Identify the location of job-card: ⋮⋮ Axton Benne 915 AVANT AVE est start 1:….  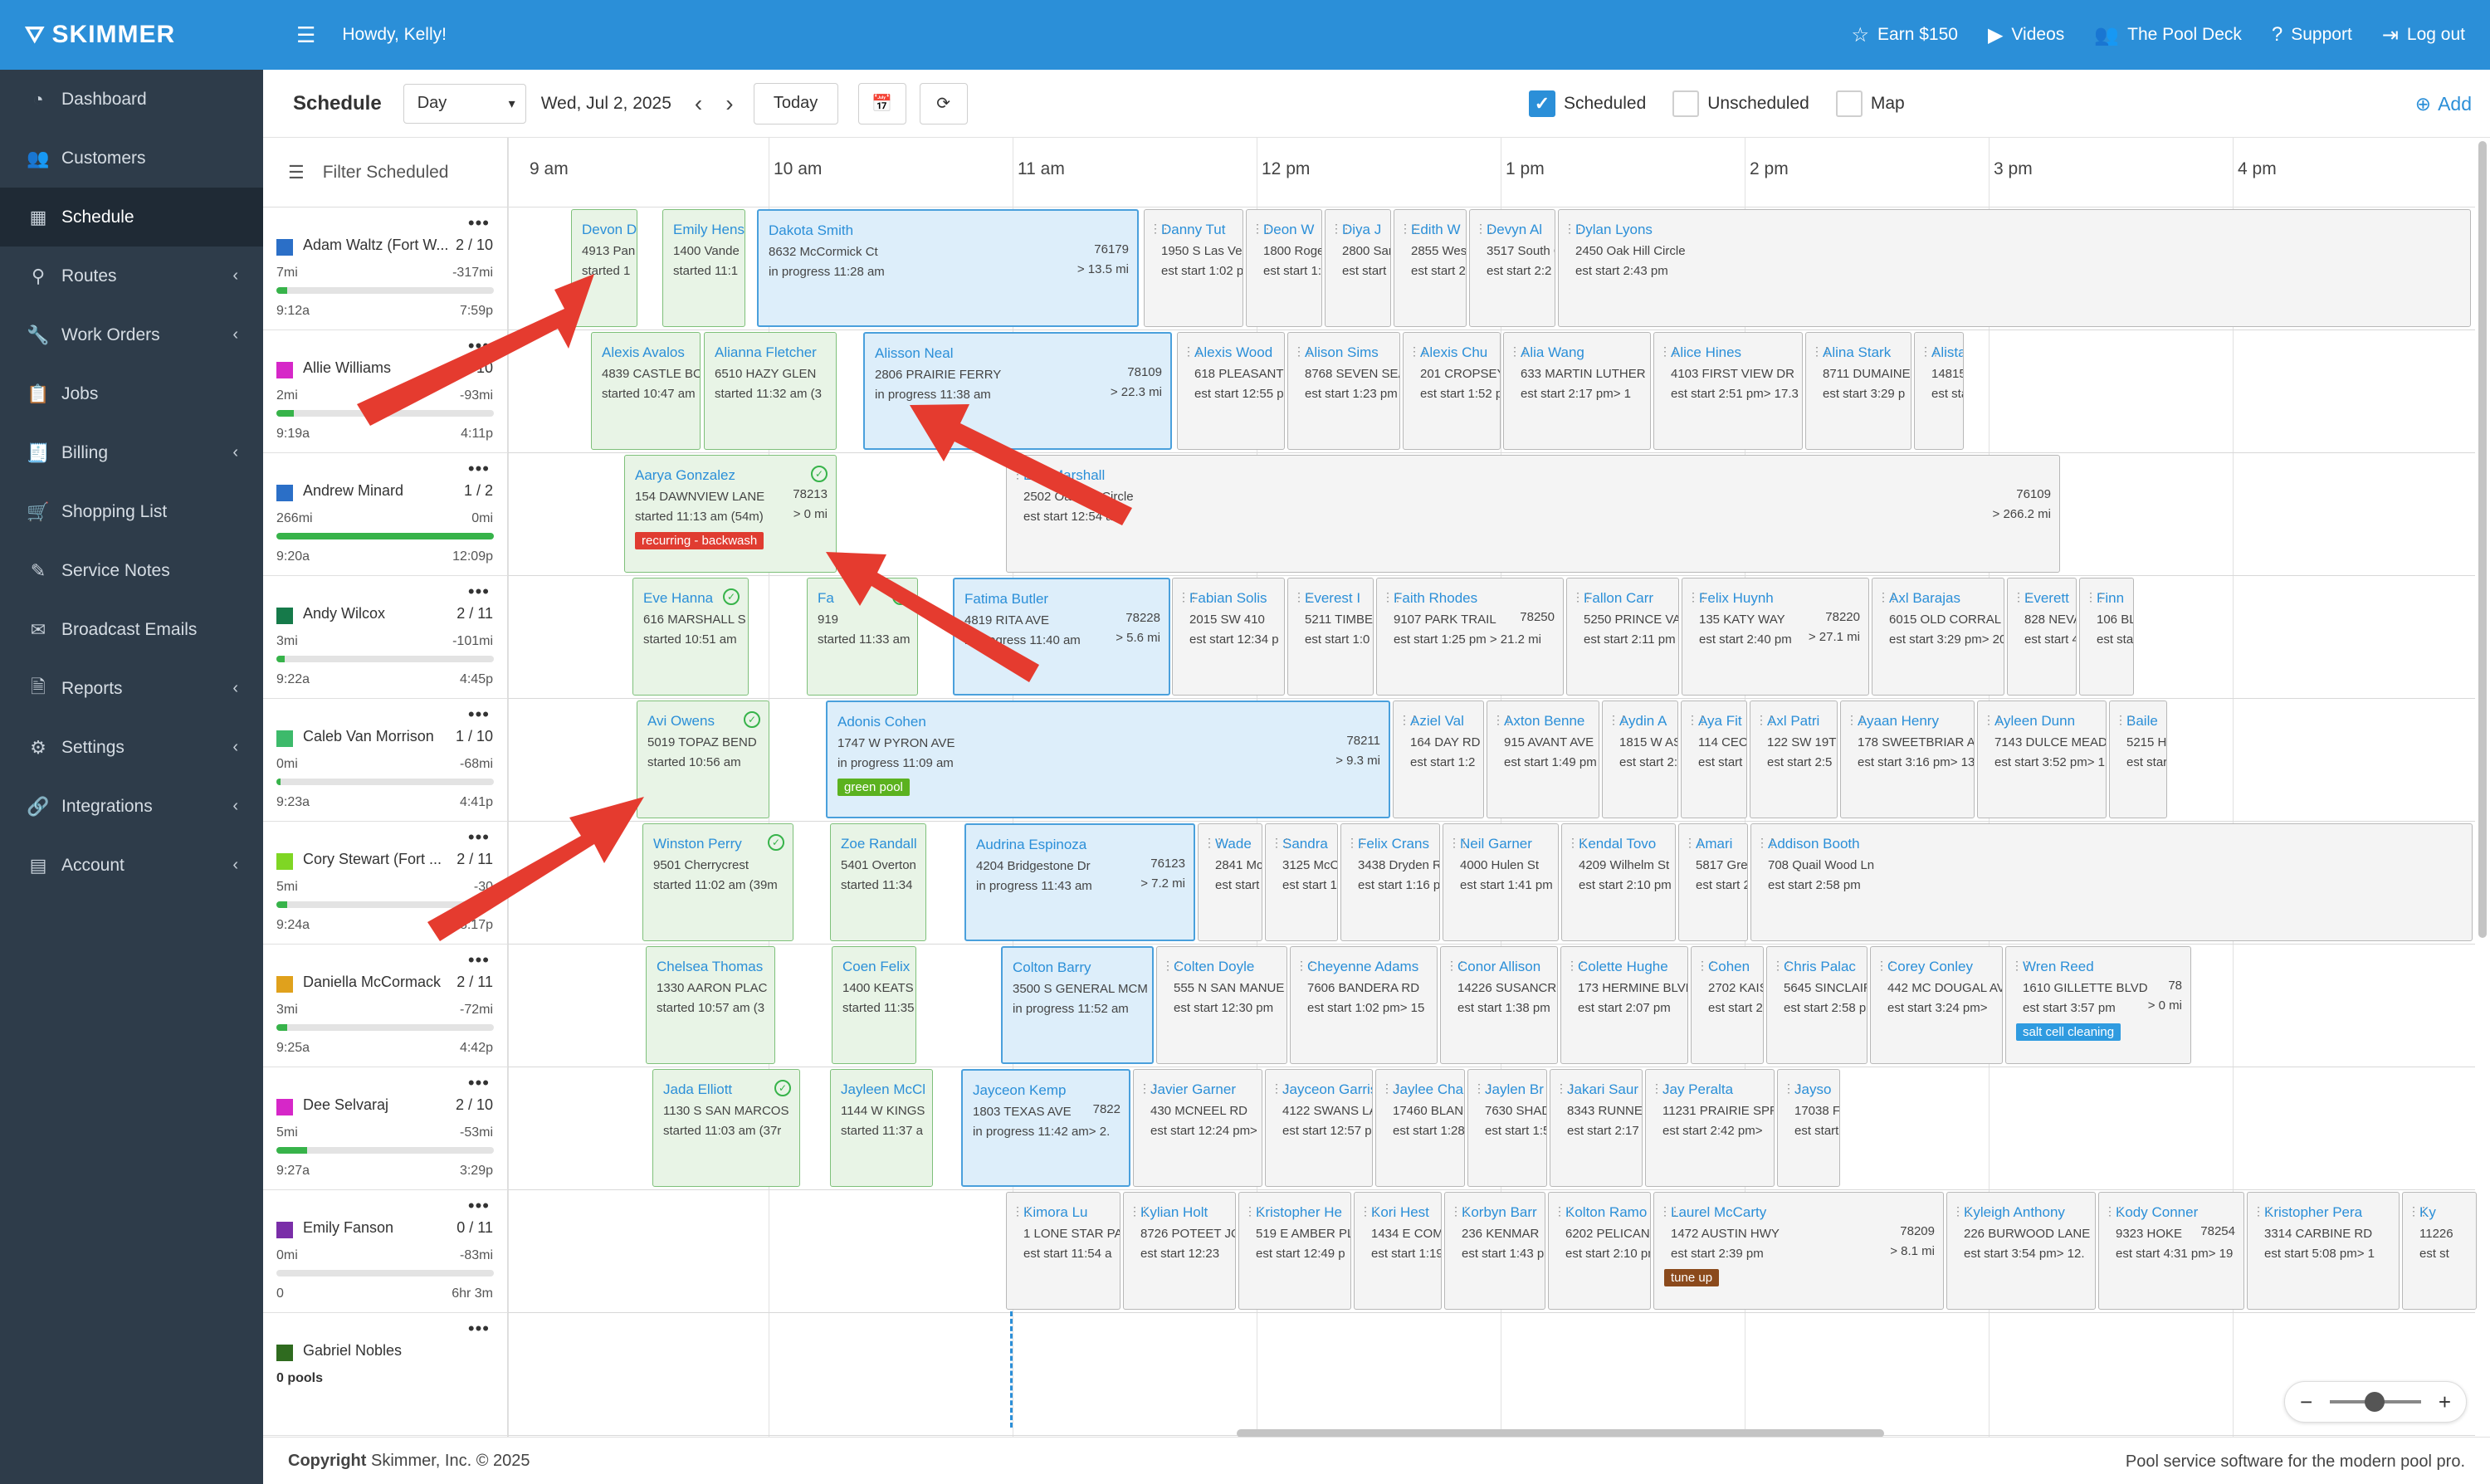
(1543, 759).